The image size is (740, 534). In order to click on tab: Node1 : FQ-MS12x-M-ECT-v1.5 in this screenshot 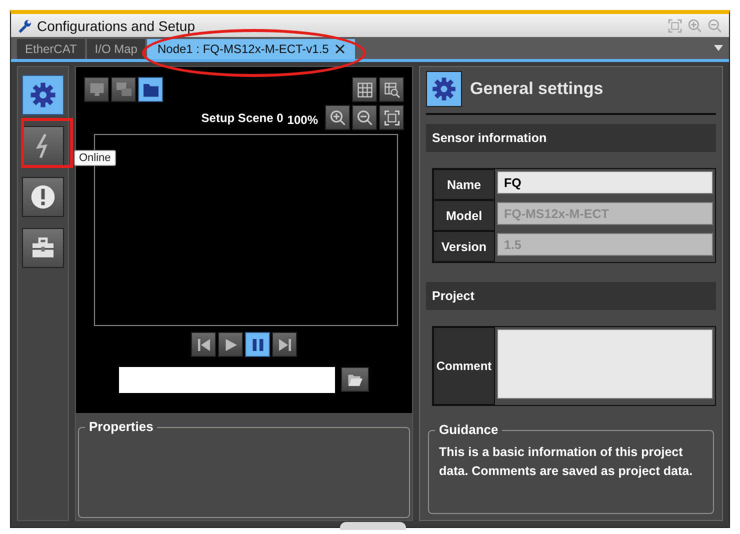, I will do `click(251, 49)`.